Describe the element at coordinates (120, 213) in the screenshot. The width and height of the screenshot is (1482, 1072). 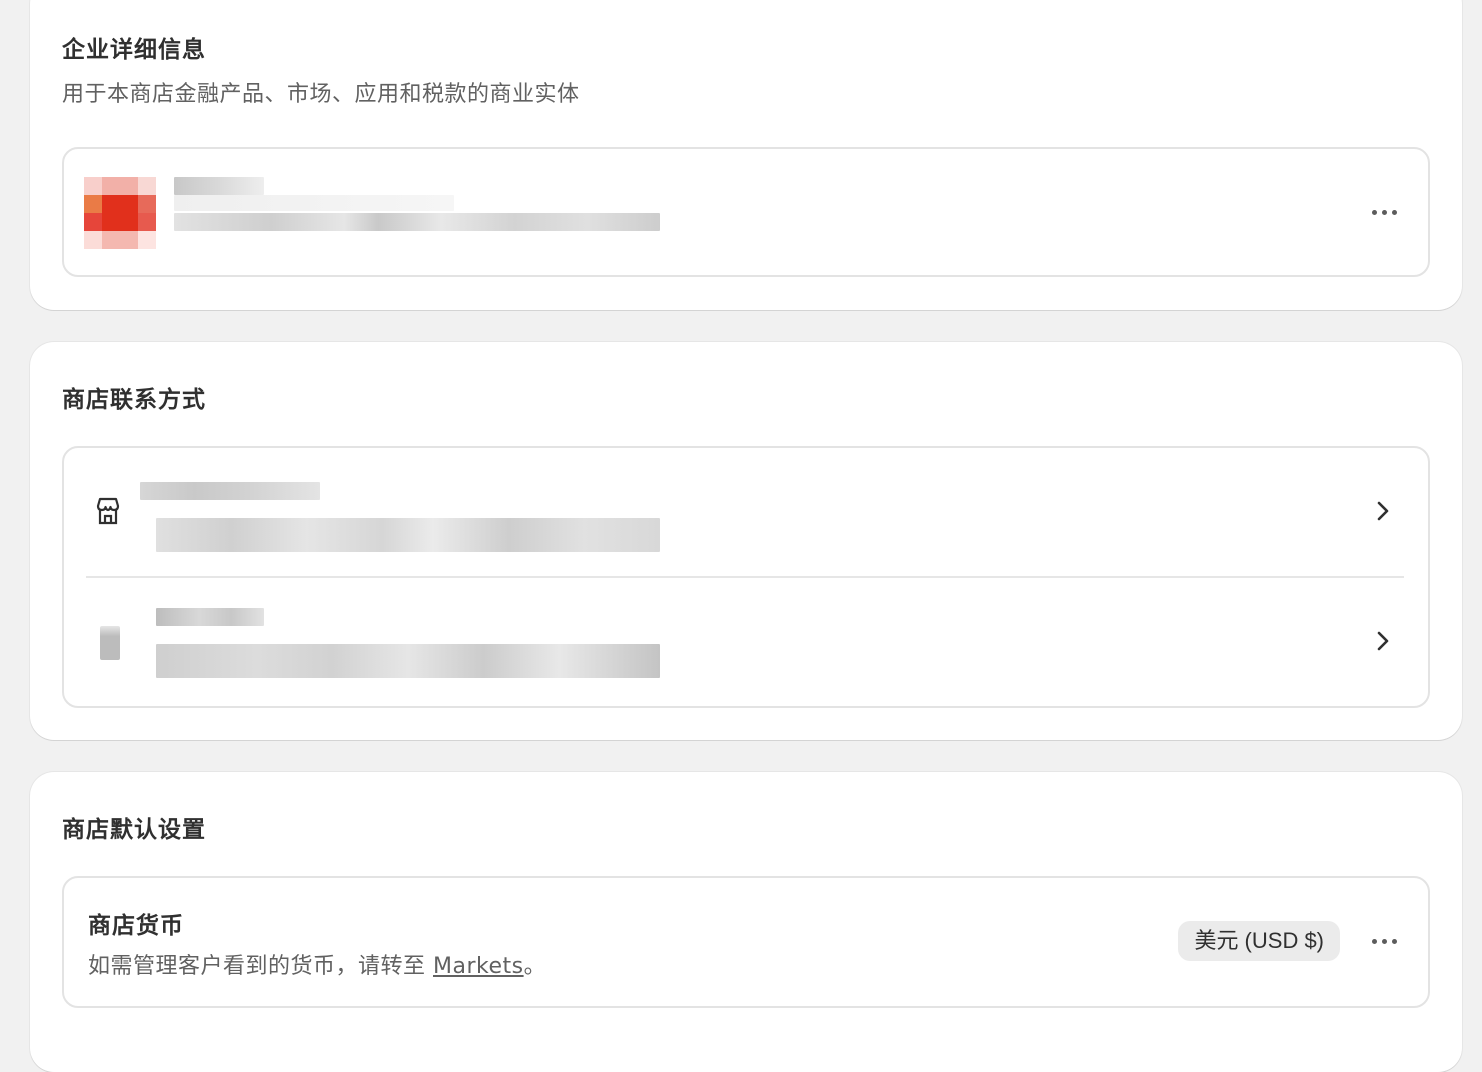
I see `business-logo` at that location.